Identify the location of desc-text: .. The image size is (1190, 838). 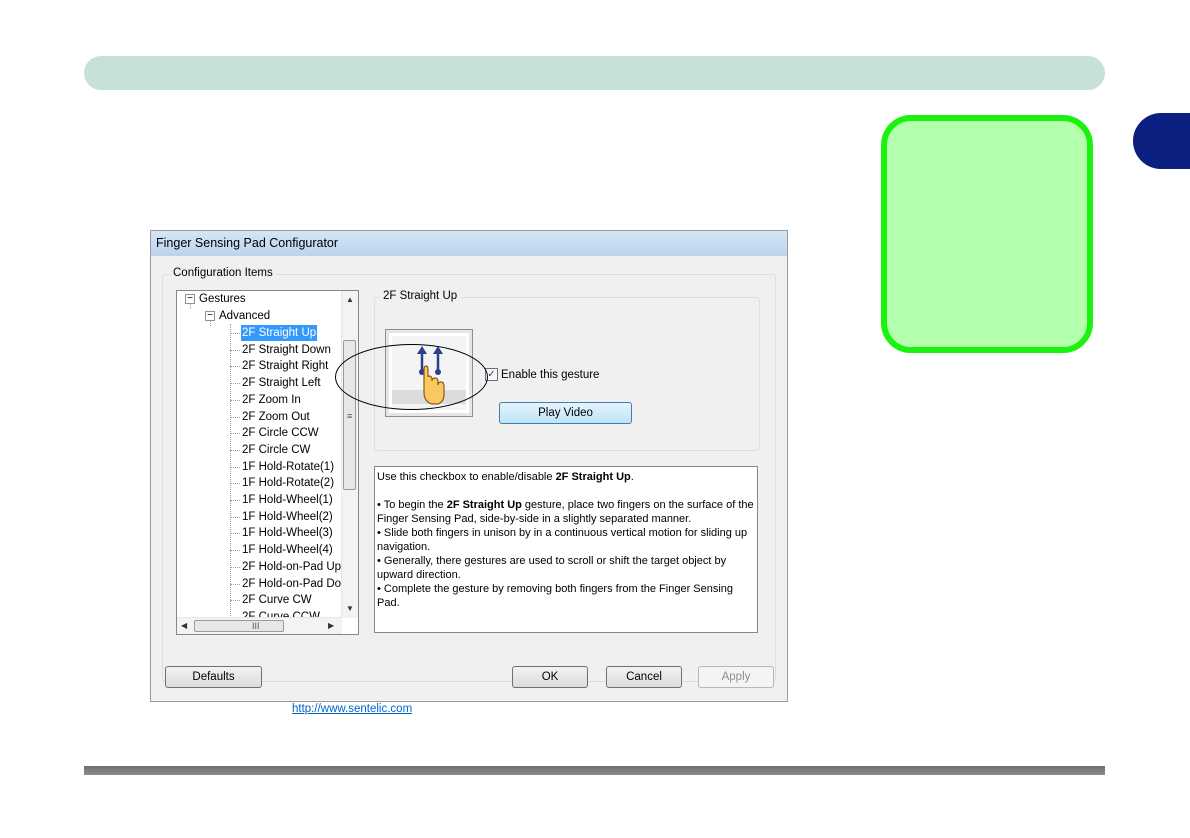
(632, 477).